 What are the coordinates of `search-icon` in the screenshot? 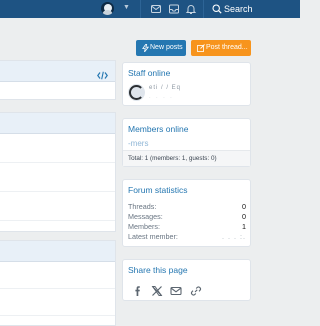 It's located at (217, 9).